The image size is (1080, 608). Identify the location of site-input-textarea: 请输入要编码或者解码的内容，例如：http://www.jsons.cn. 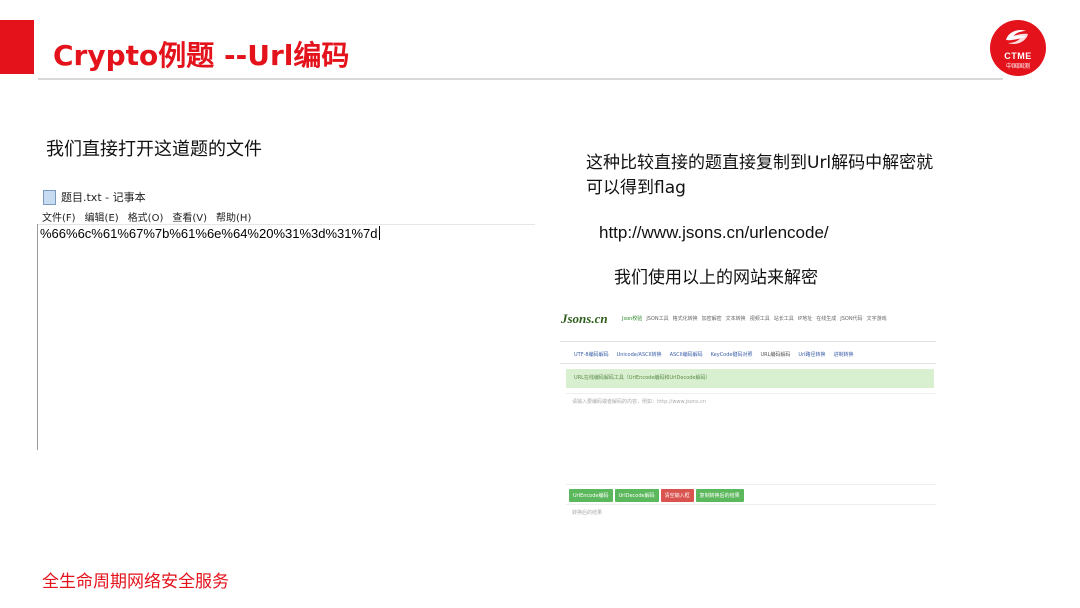
(751, 439).